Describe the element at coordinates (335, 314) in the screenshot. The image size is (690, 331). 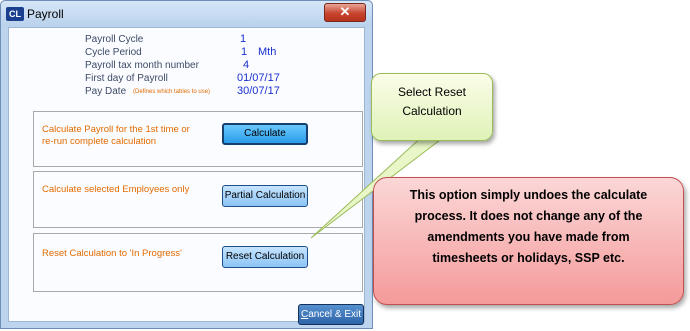
I see `cancel-label-rest: ancel & Exit` at that location.